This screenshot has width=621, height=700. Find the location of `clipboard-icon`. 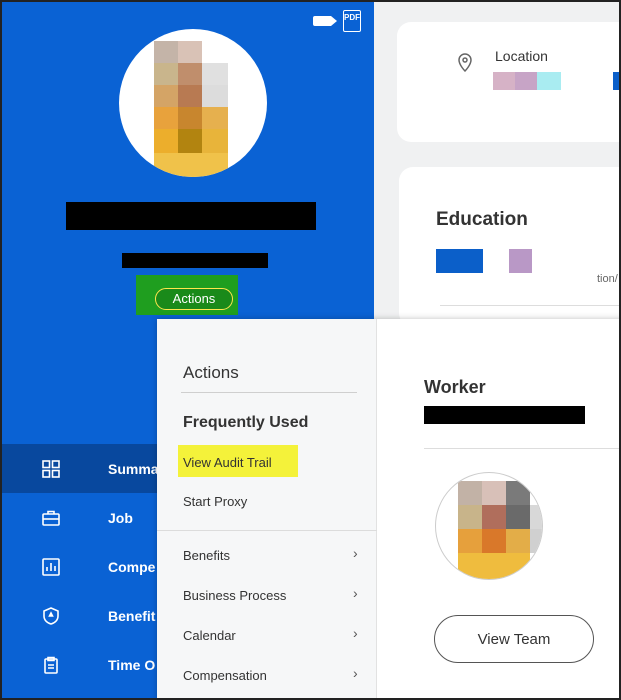

clipboard-icon is located at coordinates (51, 665).